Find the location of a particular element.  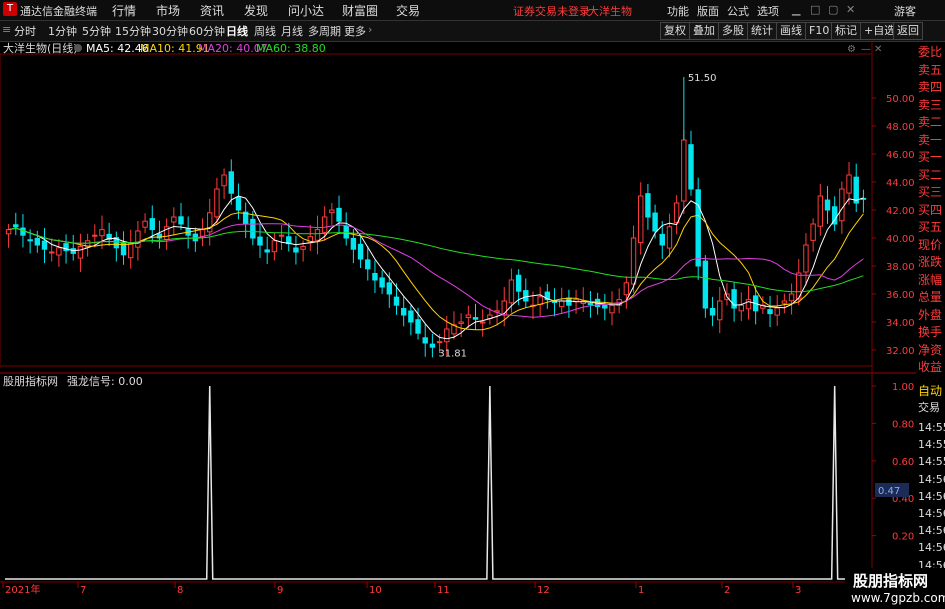

menu-wealth: 财富圈 is located at coordinates (360, 10).